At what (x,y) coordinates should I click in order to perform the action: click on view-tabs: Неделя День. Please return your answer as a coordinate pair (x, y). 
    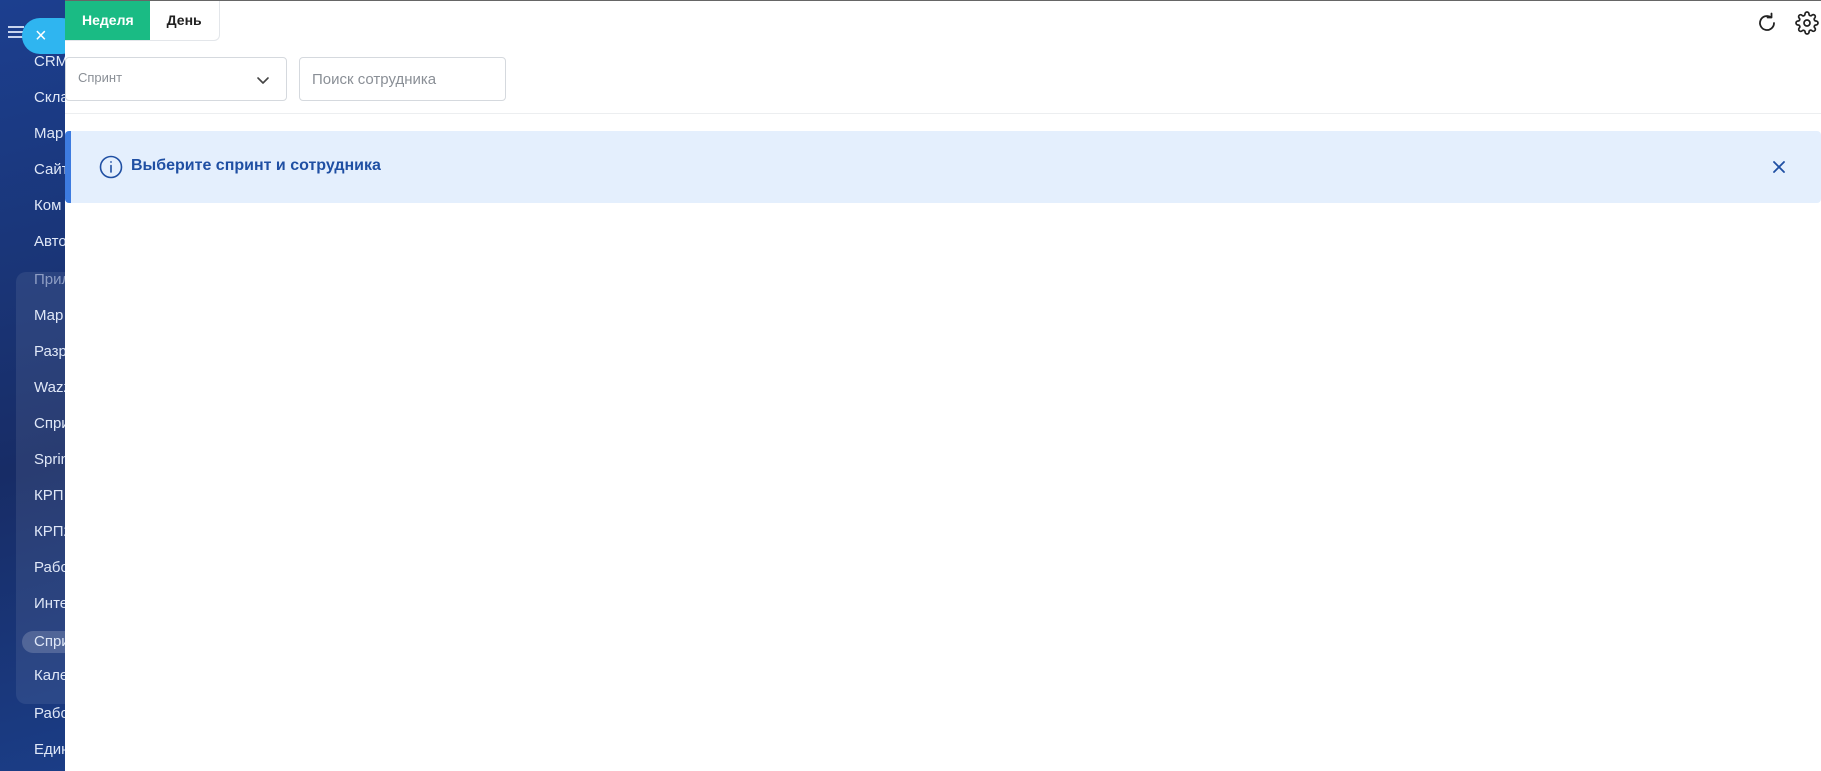
    Looking at the image, I should click on (142, 21).